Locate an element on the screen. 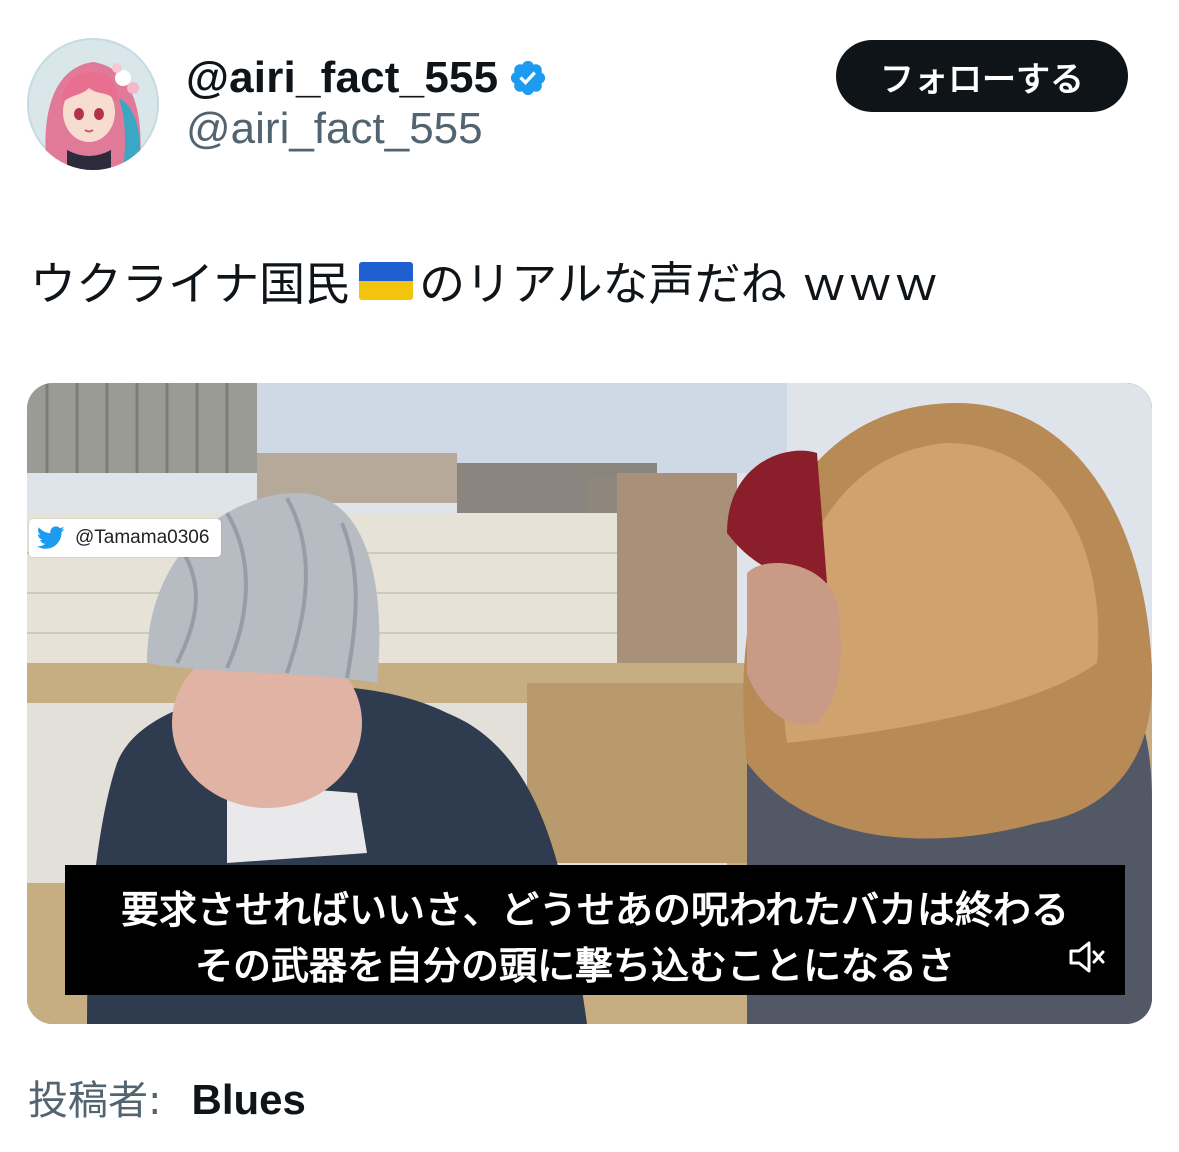 The width and height of the screenshot is (1179, 1152). display-name: @airi_fact_555 is located at coordinates (342, 78).